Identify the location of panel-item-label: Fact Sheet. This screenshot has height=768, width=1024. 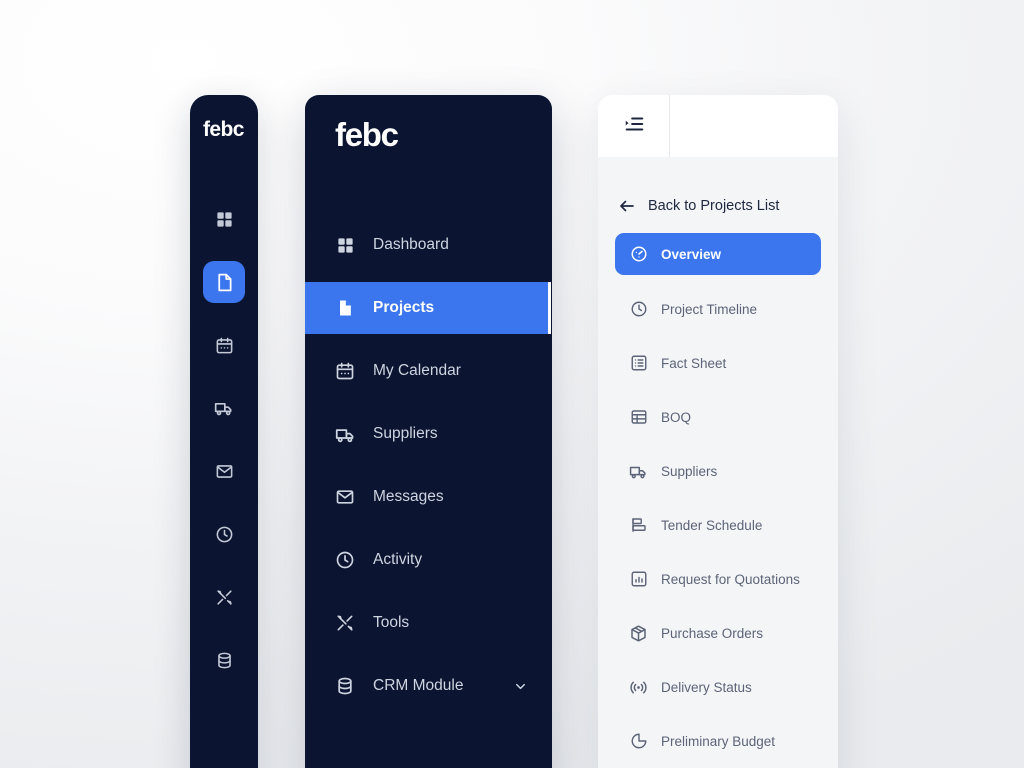
(694, 363).